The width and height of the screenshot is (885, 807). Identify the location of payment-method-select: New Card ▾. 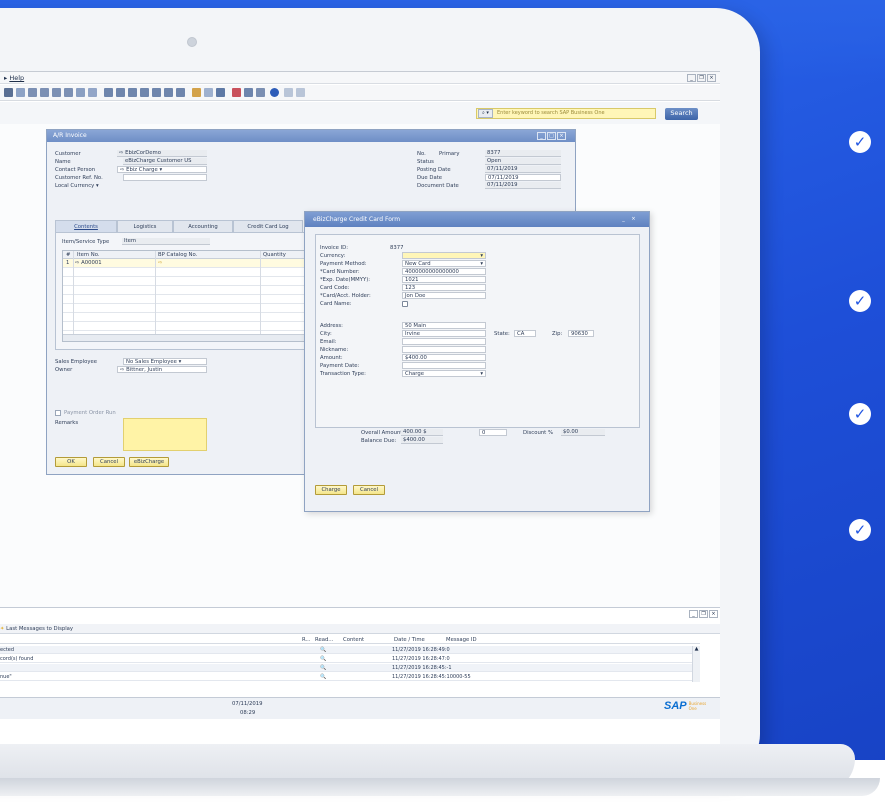
(444, 263).